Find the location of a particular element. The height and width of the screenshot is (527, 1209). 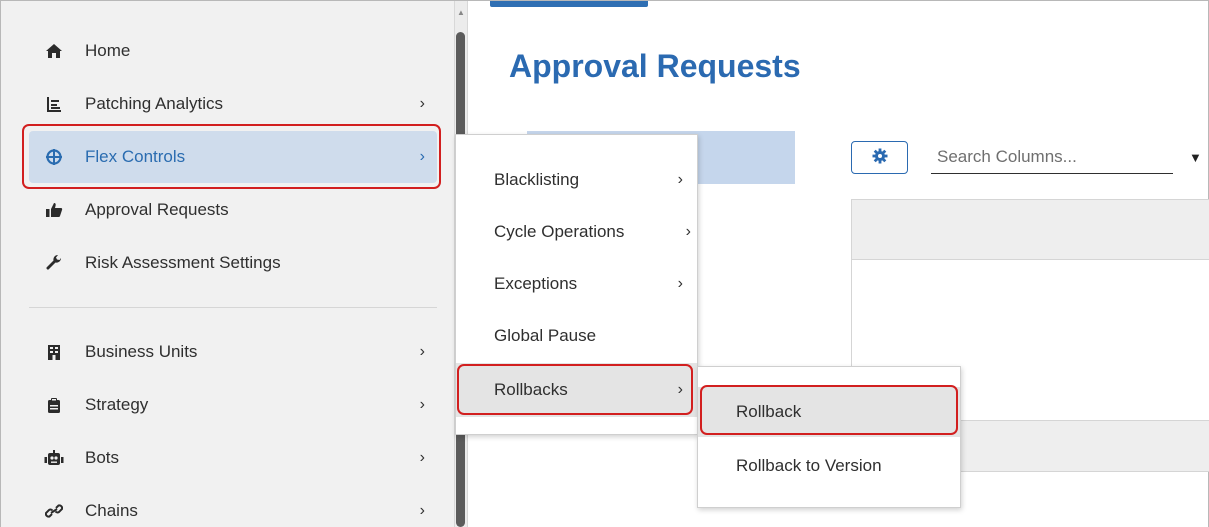

sidebar-item-business-units: Business Units › is located at coordinates (233, 352).